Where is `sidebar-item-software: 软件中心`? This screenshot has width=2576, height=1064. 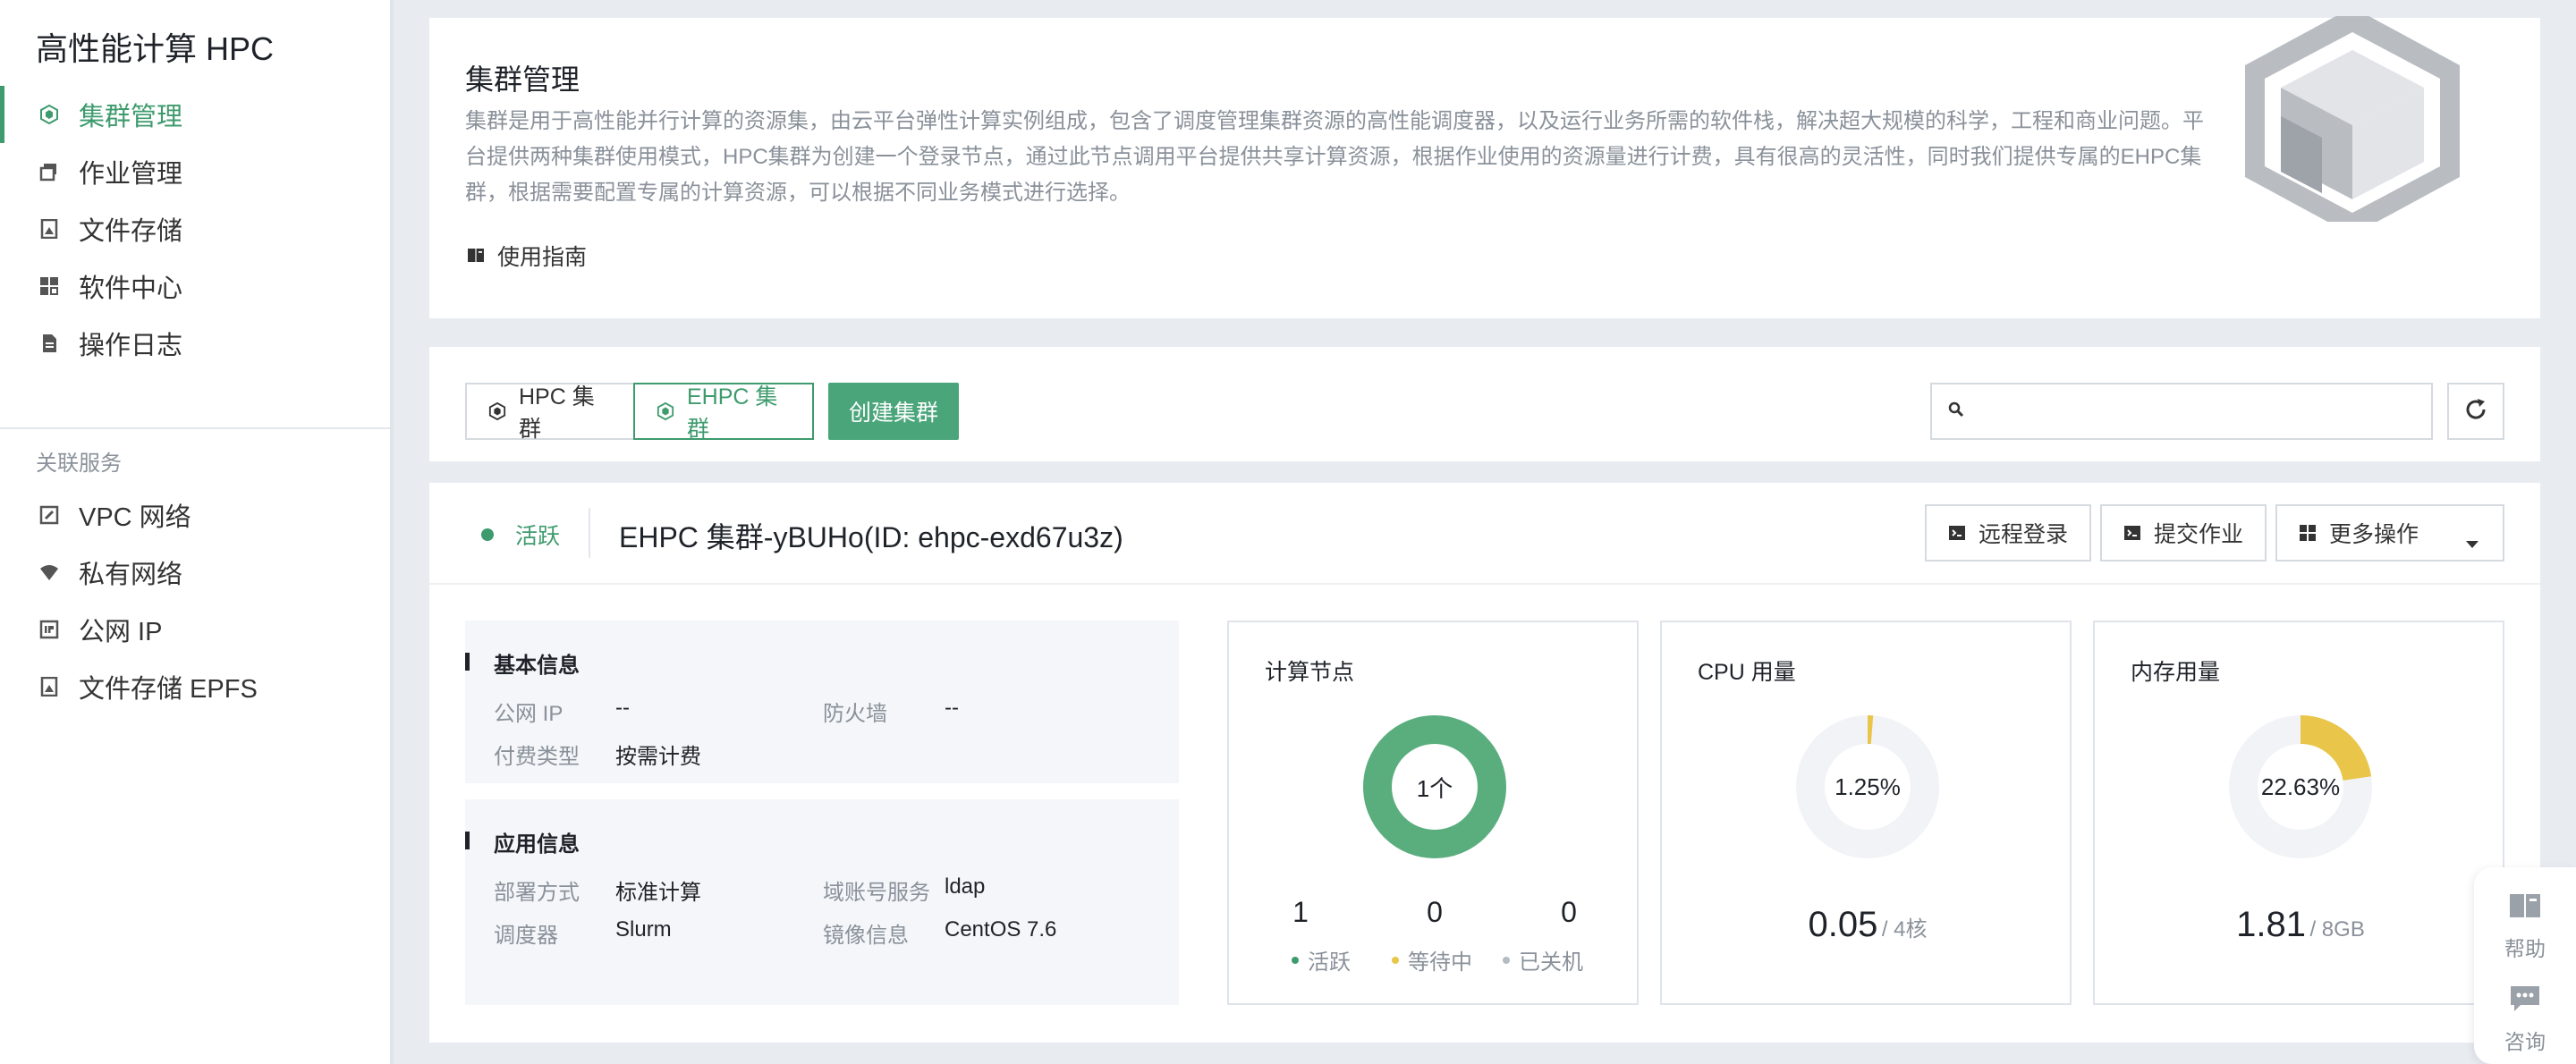 sidebar-item-software: 软件中心 is located at coordinates (195, 287).